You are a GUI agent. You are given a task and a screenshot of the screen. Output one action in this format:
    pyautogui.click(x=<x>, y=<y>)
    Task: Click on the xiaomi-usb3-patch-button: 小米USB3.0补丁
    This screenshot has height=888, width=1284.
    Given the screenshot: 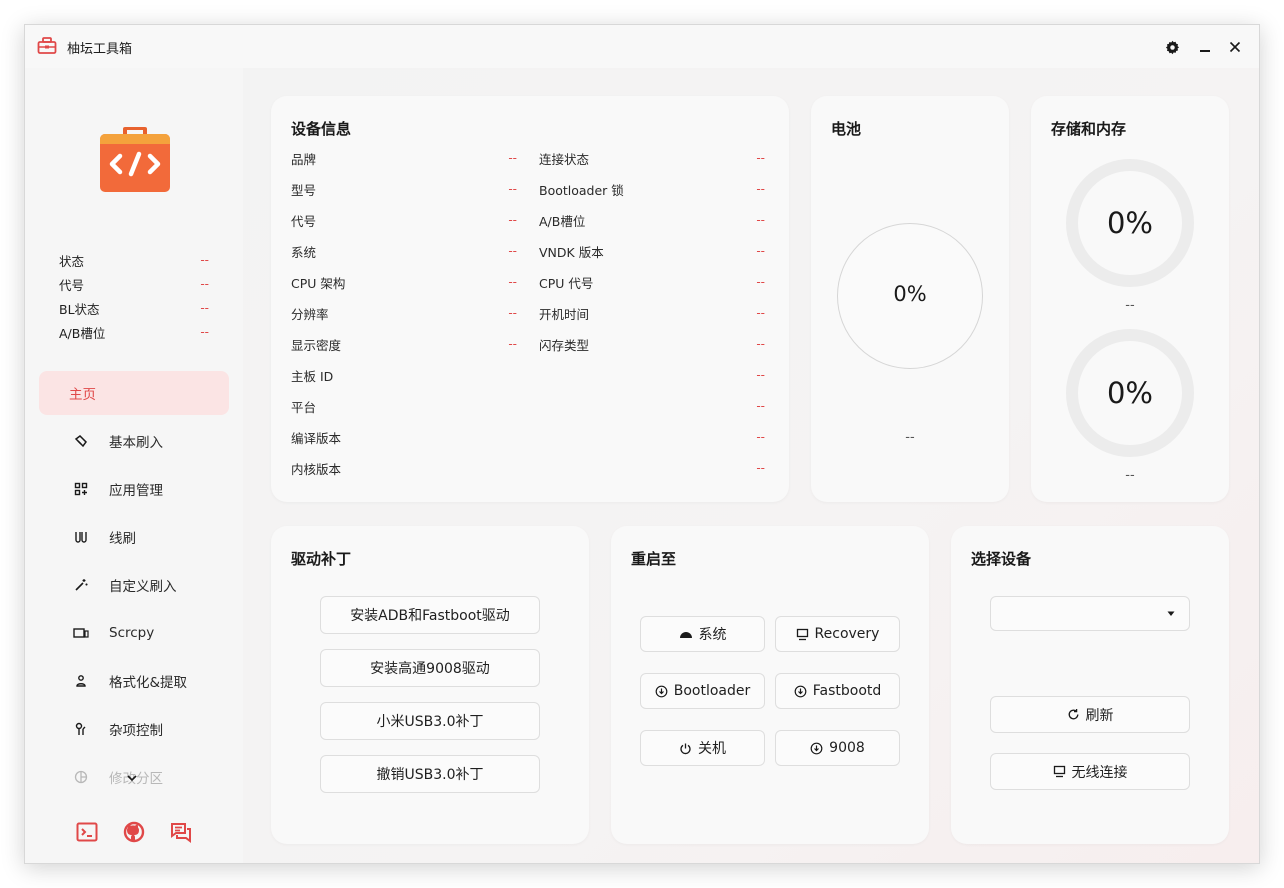 What is the action you would take?
    pyautogui.click(x=430, y=721)
    